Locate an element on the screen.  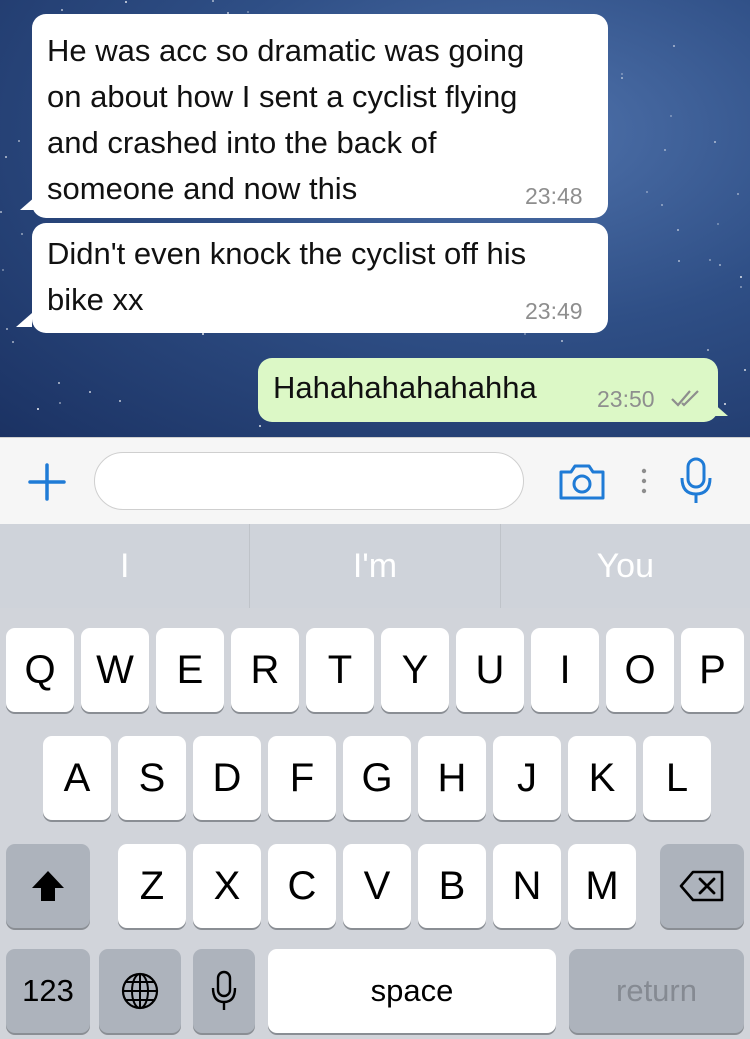
dictation-key is located at coordinates (224, 991).